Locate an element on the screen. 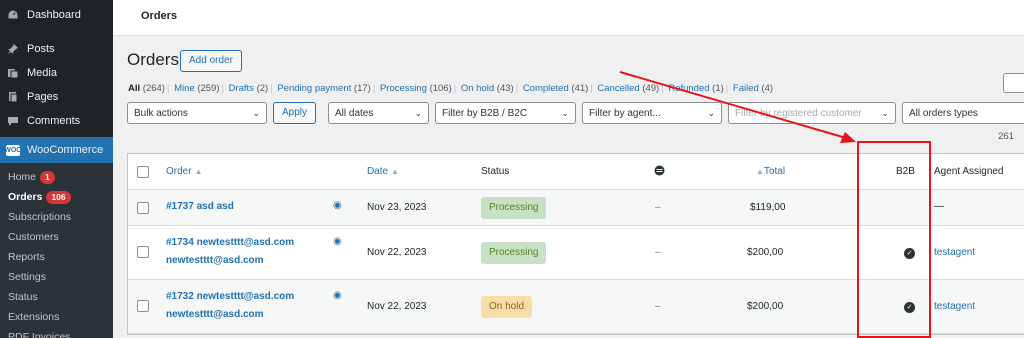 The height and width of the screenshot is (338, 1024). customer-filter-select: Filter by registered customer ⌄ is located at coordinates (812, 113).